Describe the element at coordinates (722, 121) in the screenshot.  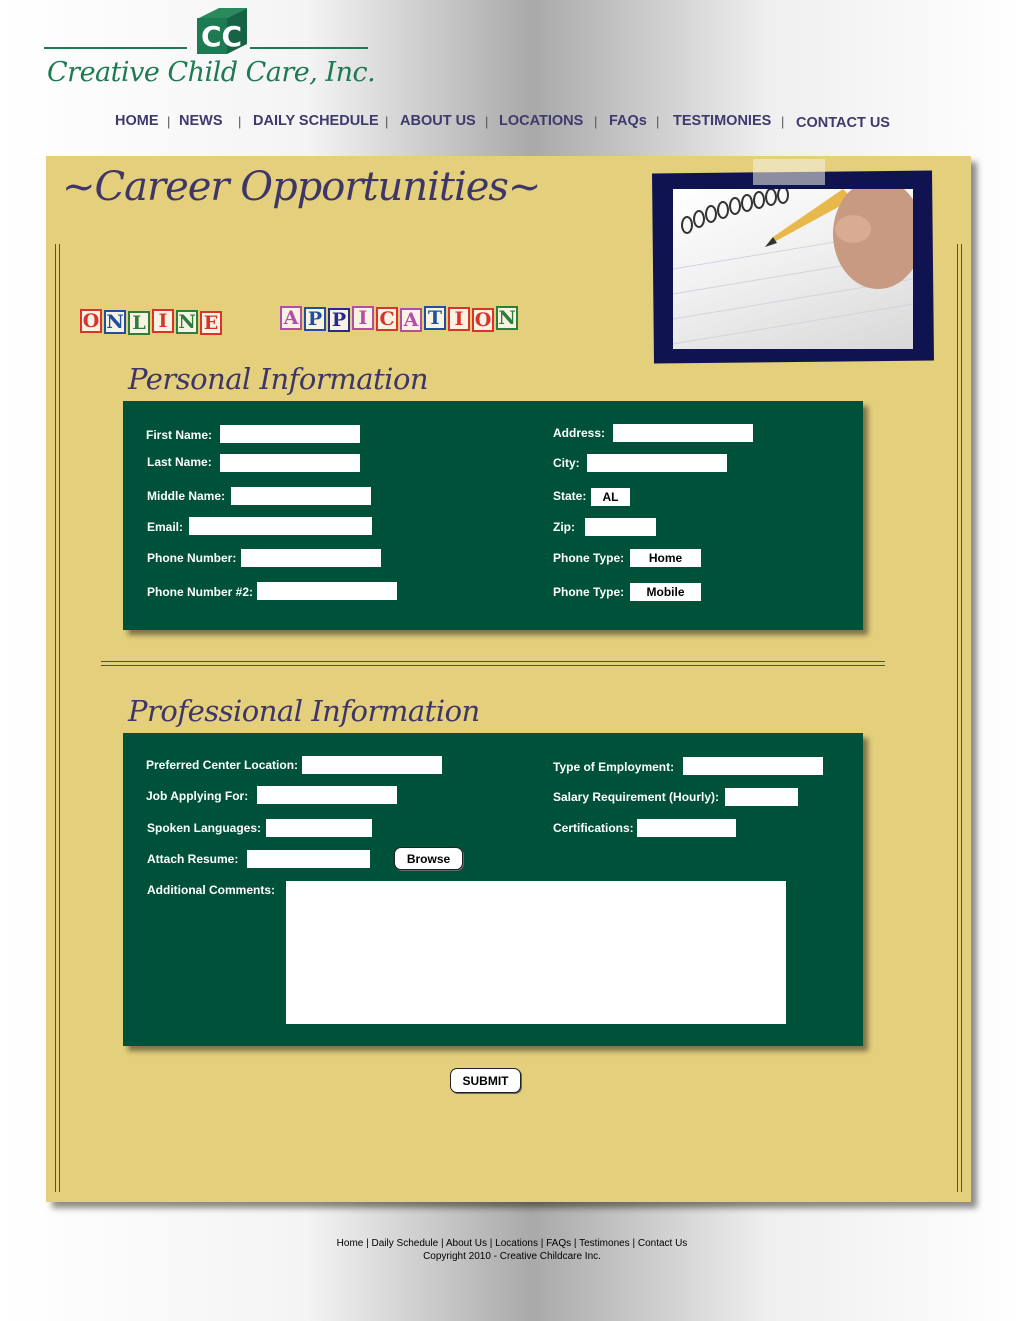
I see `nav-testimonies: TESTIMONIES` at that location.